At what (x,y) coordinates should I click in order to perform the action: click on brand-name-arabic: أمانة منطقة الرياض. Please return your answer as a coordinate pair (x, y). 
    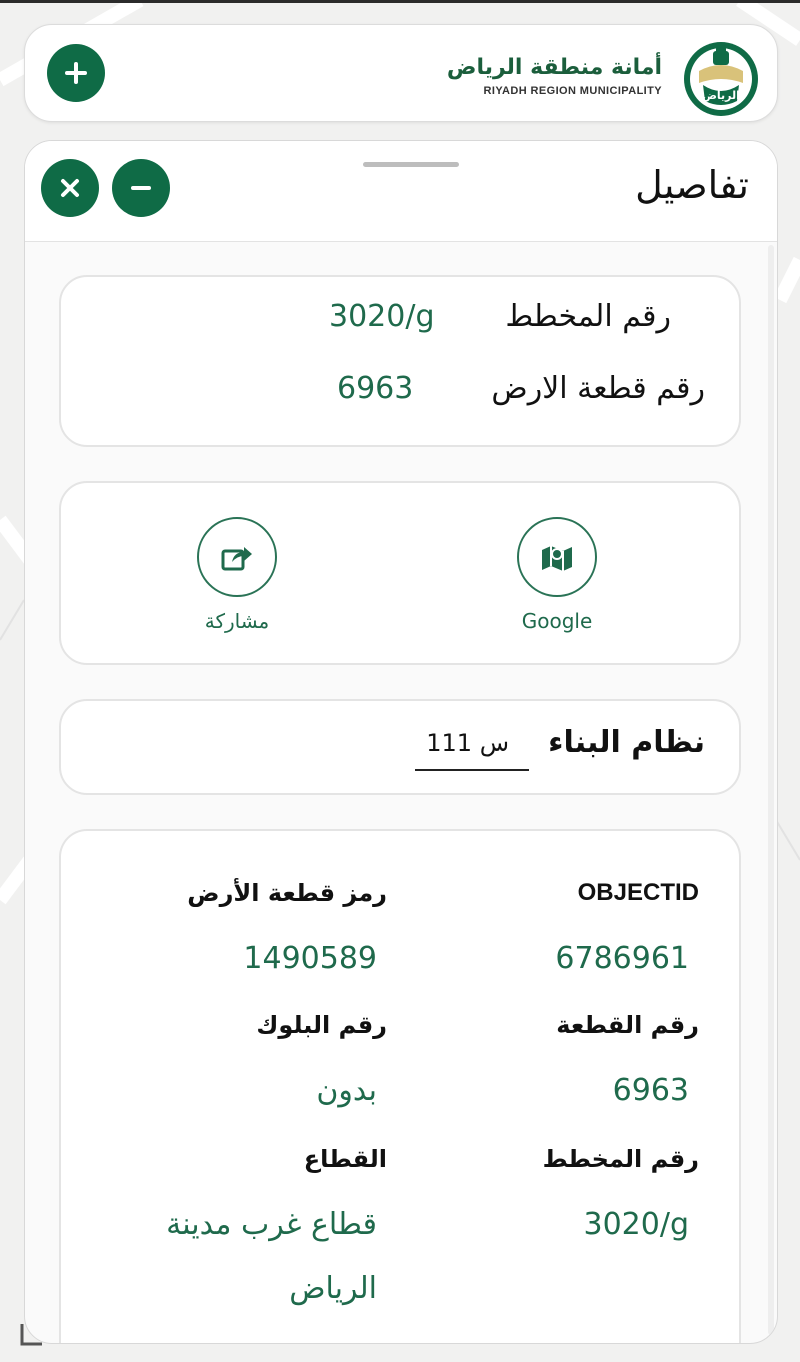
    Looking at the image, I should click on (554, 67).